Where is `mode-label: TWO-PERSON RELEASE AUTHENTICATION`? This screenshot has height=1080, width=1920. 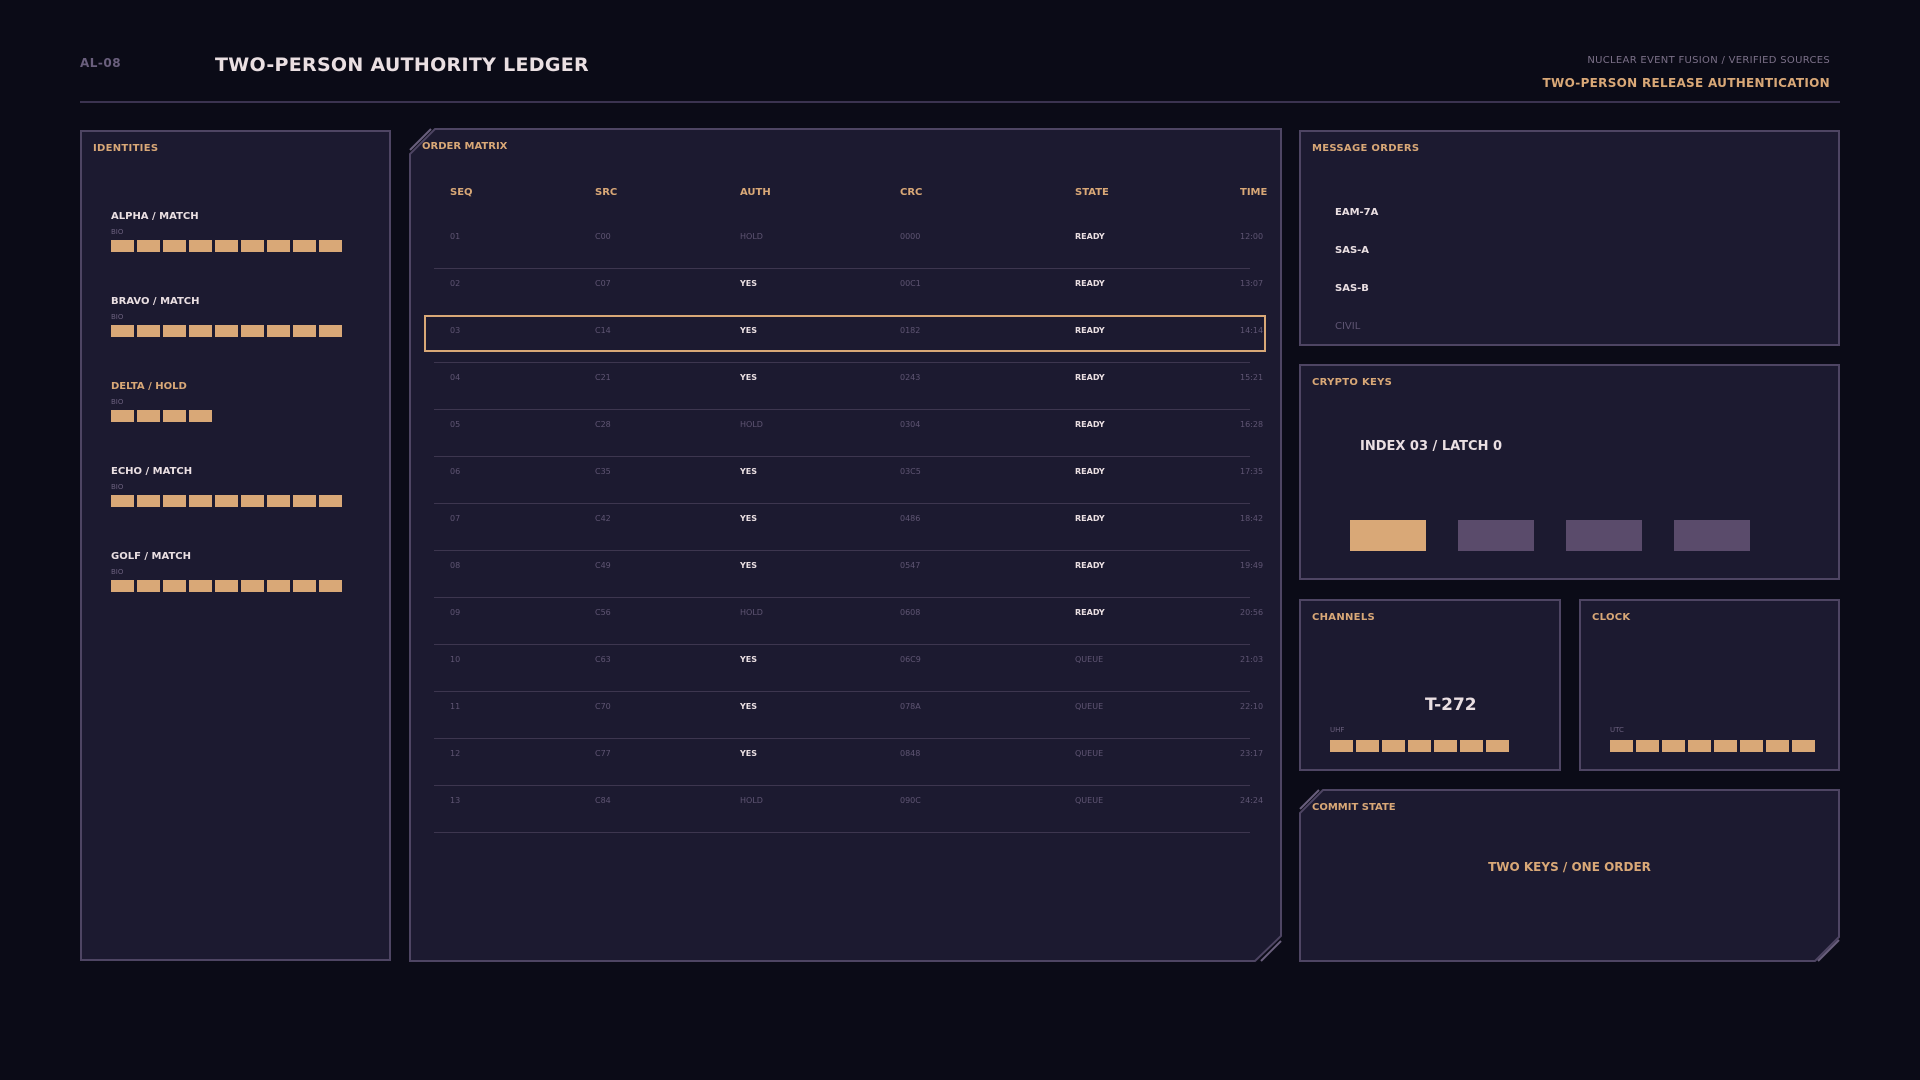
mode-label: TWO-PERSON RELEASE AUTHENTICATION is located at coordinates (1686, 83).